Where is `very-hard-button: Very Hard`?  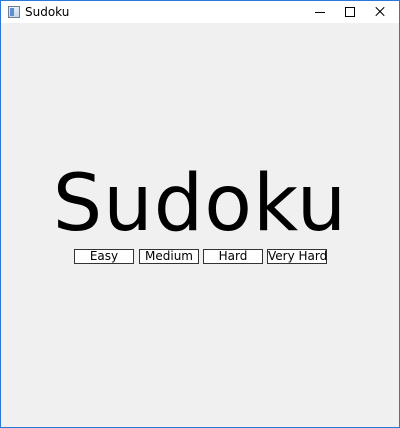
very-hard-button: Very Hard is located at coordinates (297, 256).